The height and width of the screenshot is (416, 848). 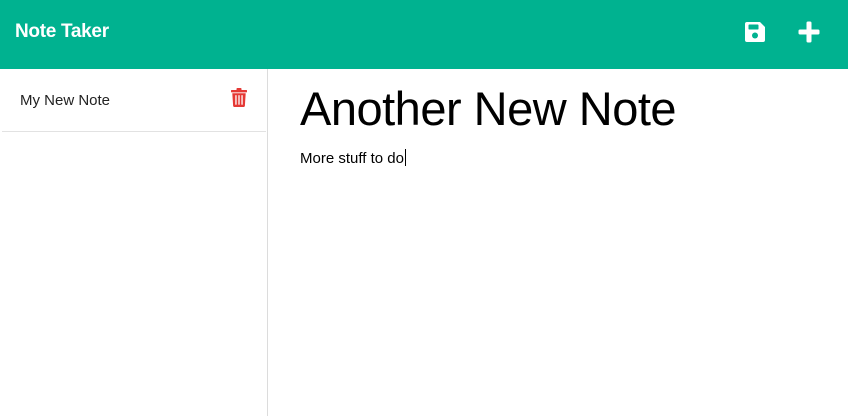 I want to click on list-item: My New Note, so click(x=134, y=100).